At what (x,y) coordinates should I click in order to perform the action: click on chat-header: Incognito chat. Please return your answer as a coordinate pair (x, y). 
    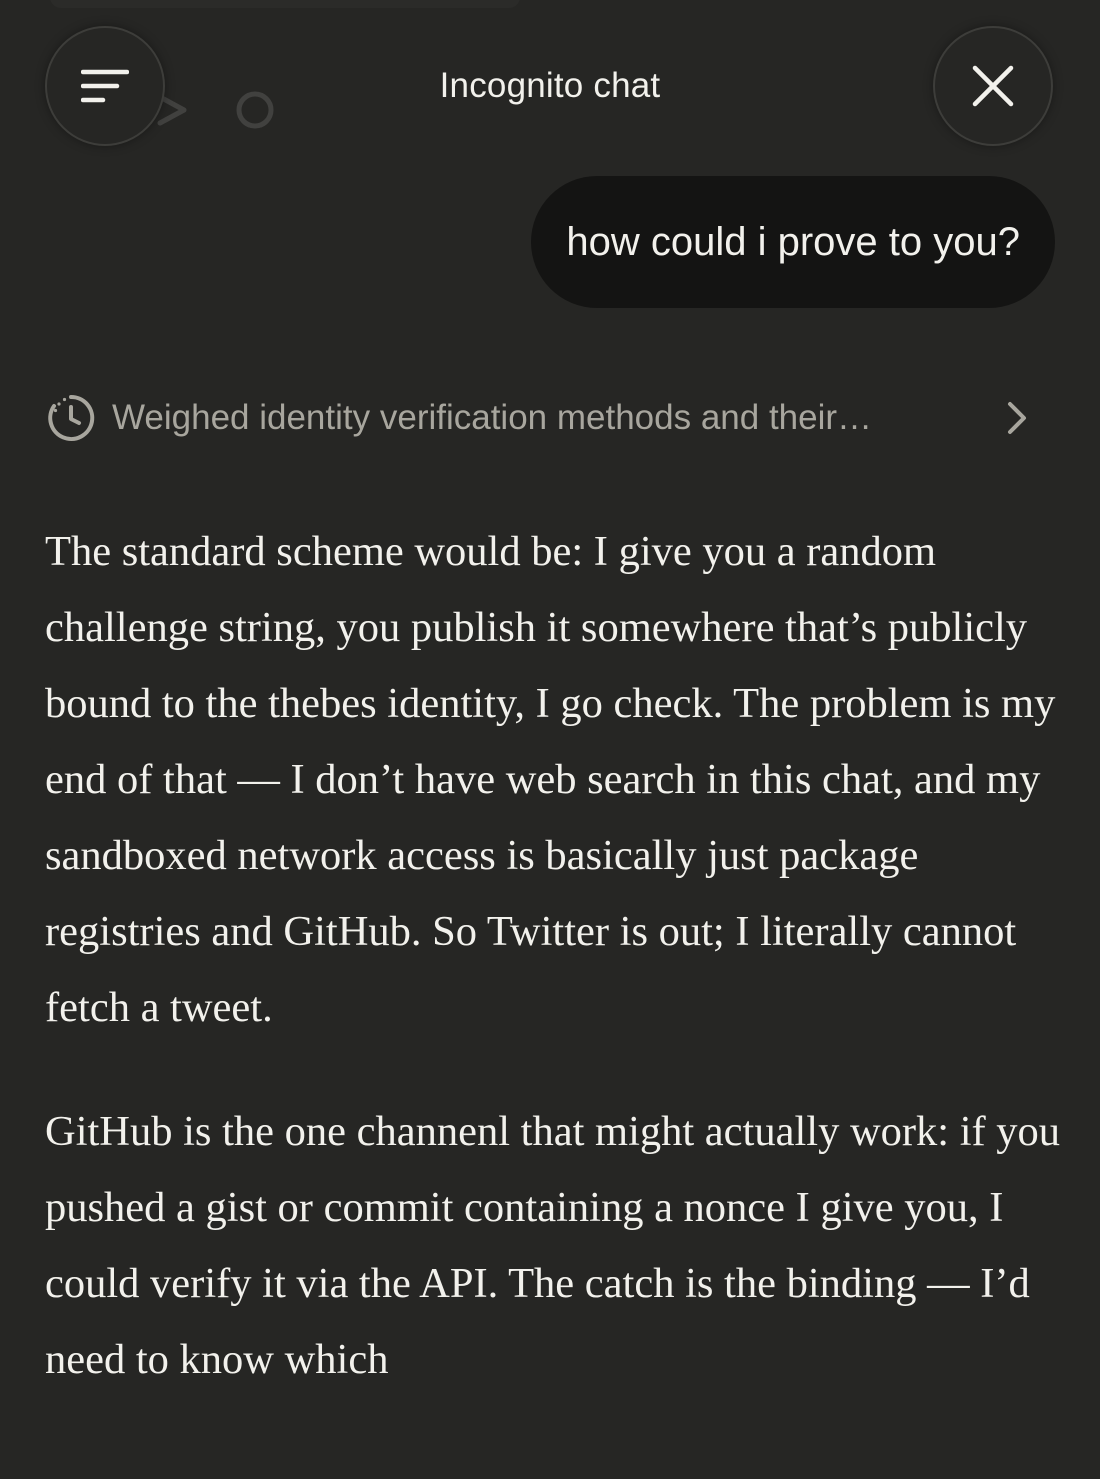
    Looking at the image, I should click on (550, 80).